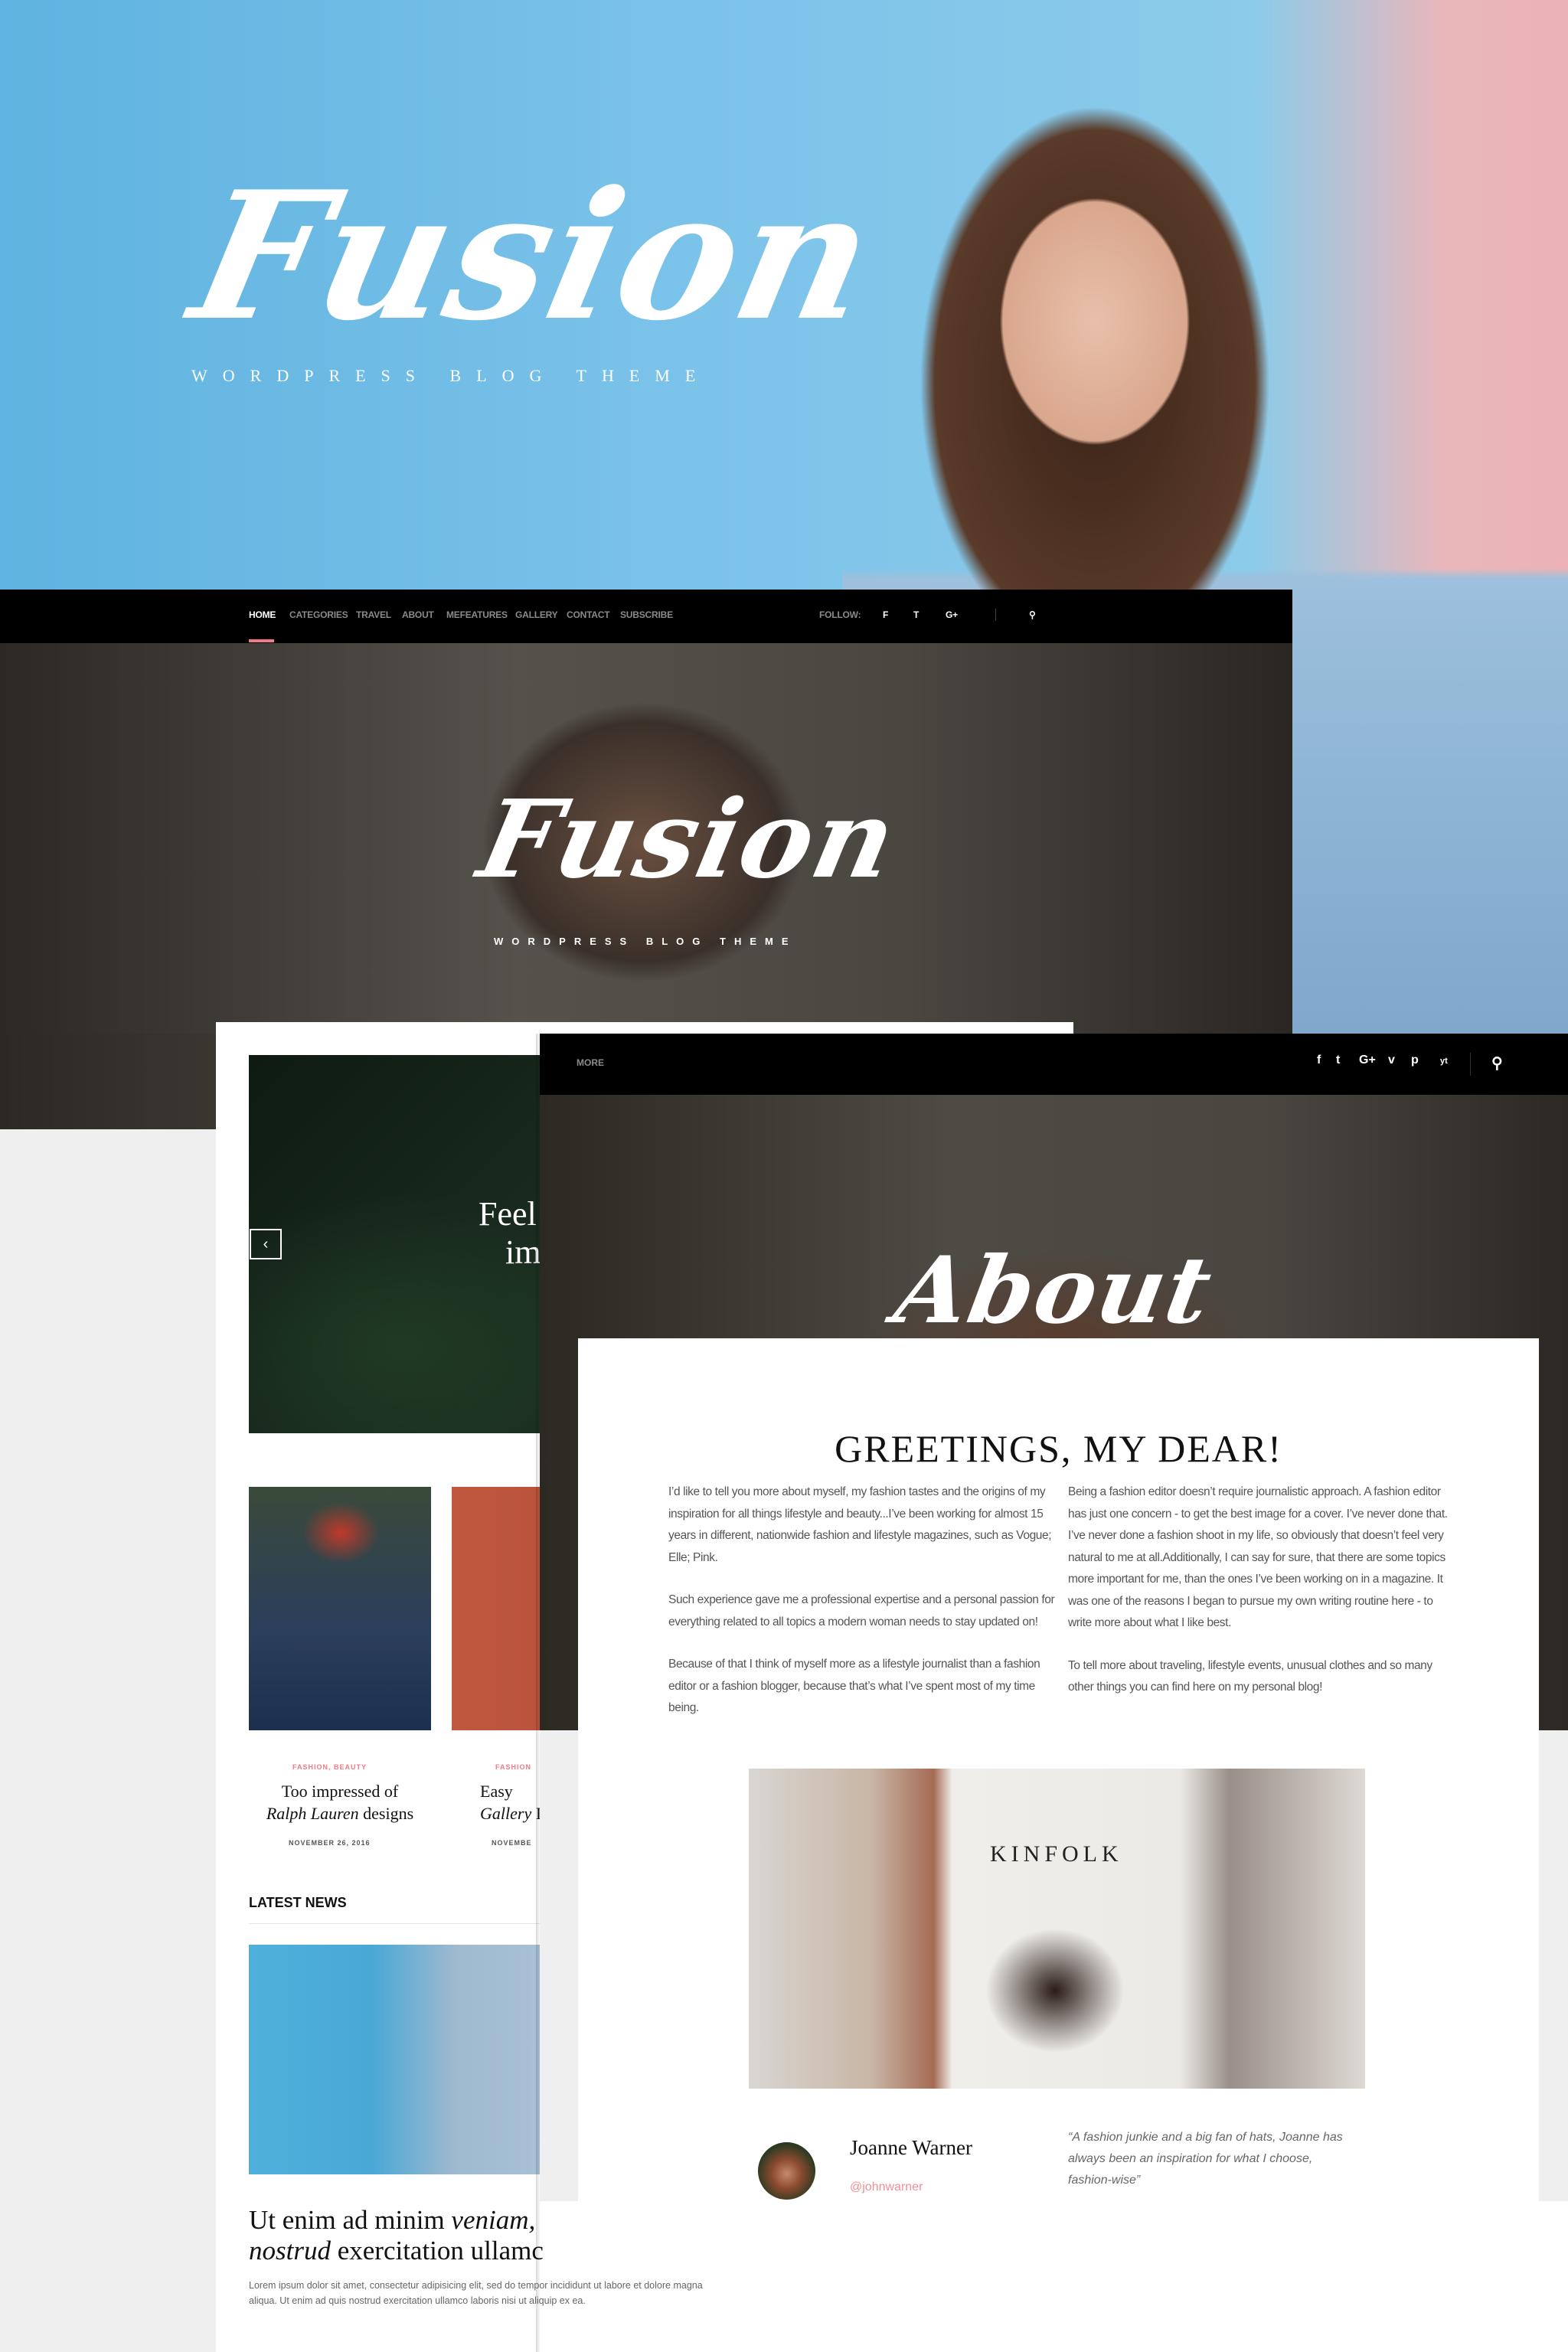  What do you see at coordinates (512, 1843) in the screenshot?
I see `post-date: NOVEMBE` at bounding box center [512, 1843].